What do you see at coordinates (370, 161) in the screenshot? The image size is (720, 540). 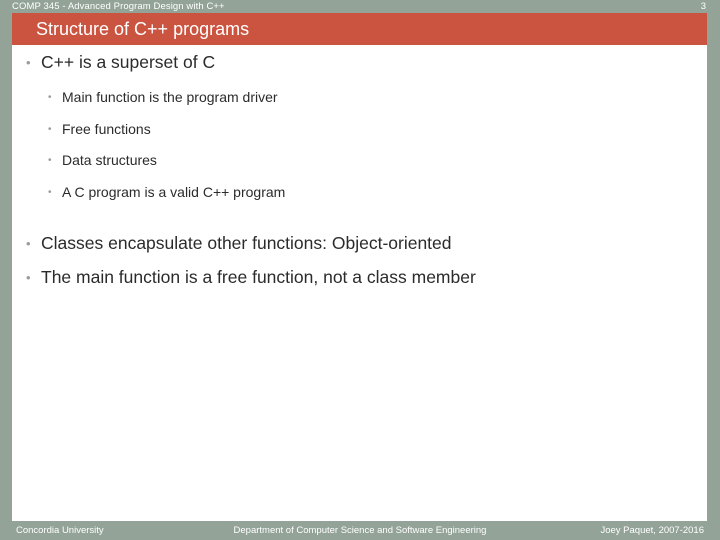 I see `bullet-item-level2: • Data structures` at bounding box center [370, 161].